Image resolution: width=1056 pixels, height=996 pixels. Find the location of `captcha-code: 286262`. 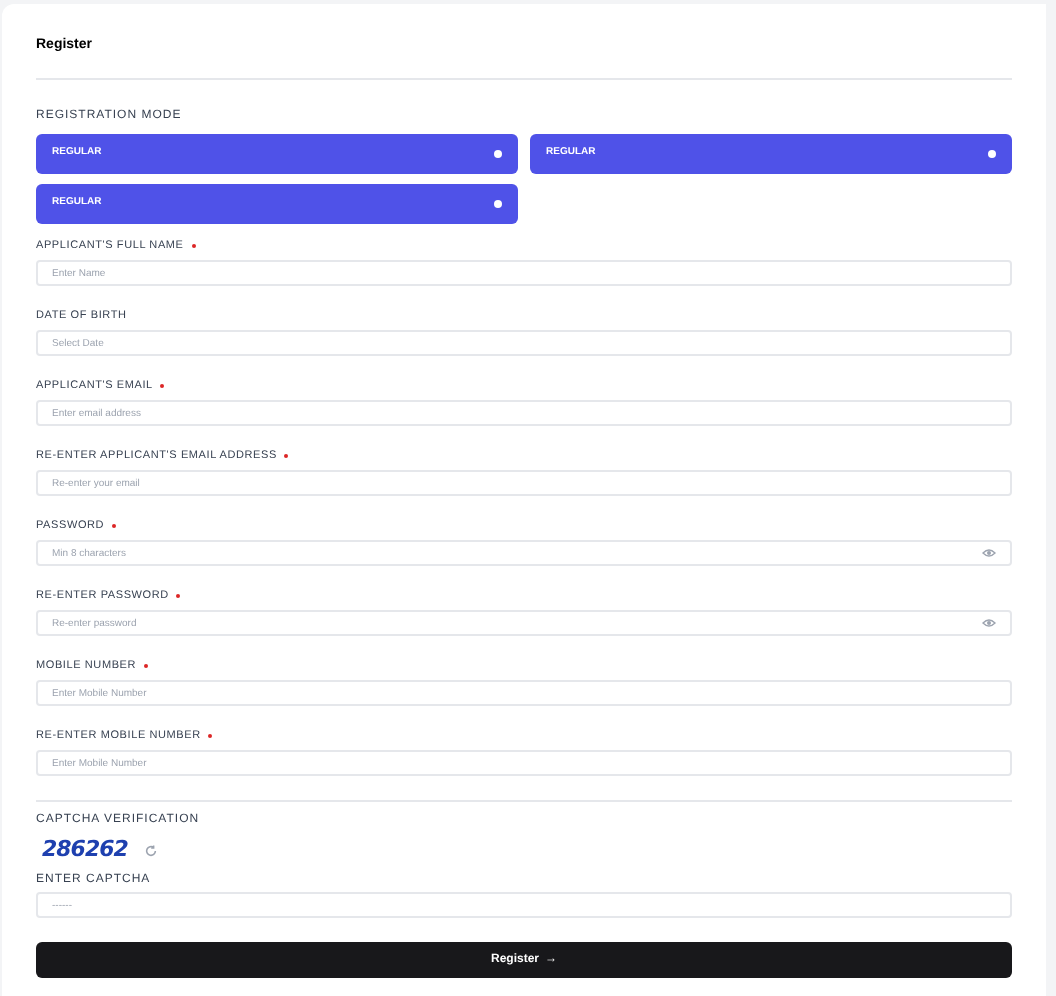

captcha-code: 286262 is located at coordinates (85, 850).